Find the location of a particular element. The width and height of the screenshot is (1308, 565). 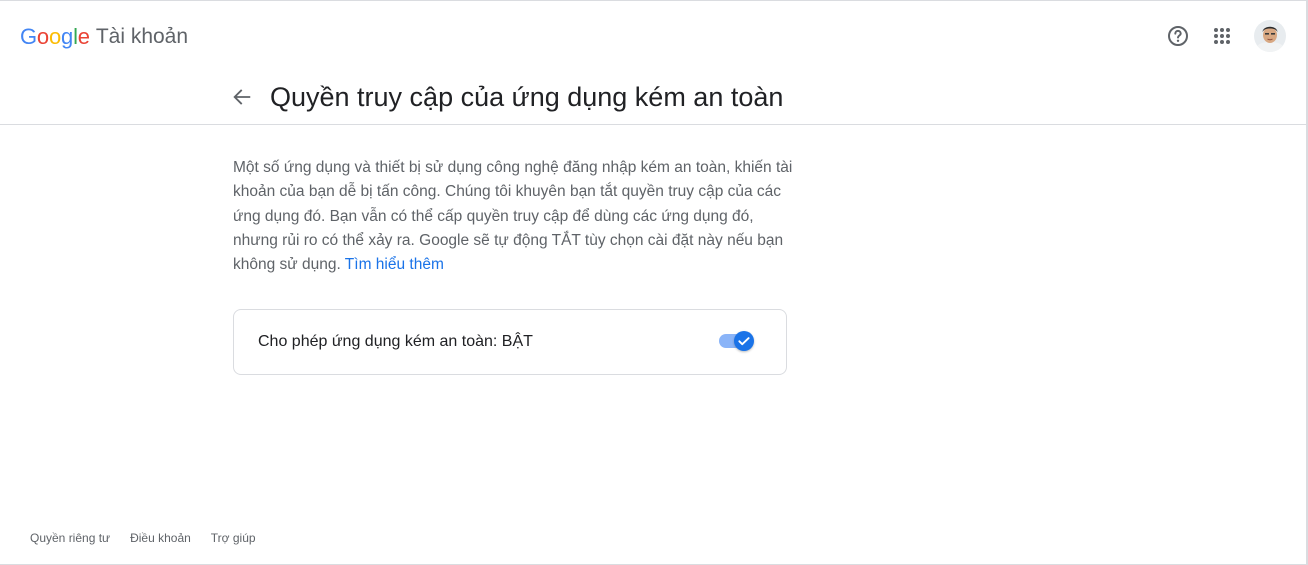

toggle-thumb is located at coordinates (744, 341).